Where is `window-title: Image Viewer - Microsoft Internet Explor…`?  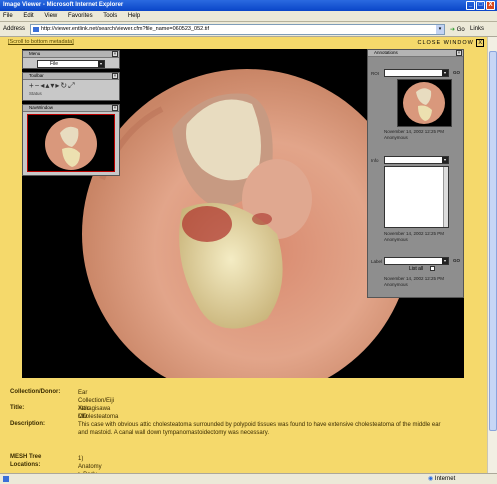 window-title: Image Viewer - Microsoft Internet Explor… is located at coordinates (63, 5).